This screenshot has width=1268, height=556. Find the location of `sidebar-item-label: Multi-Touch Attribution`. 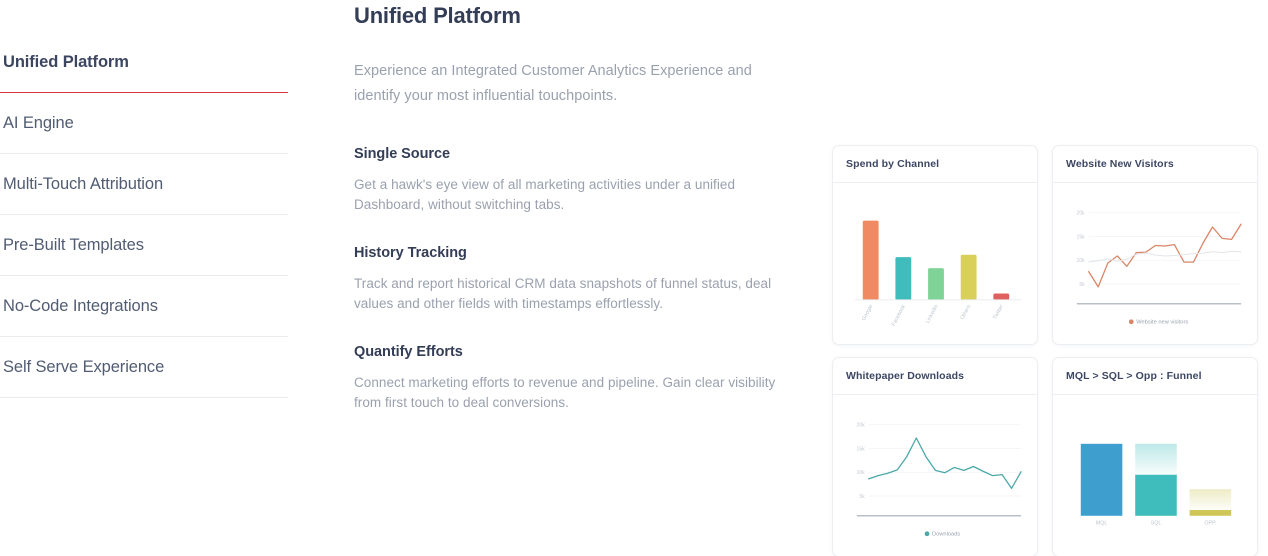

sidebar-item-label: Multi-Touch Attribution is located at coordinates (83, 183).